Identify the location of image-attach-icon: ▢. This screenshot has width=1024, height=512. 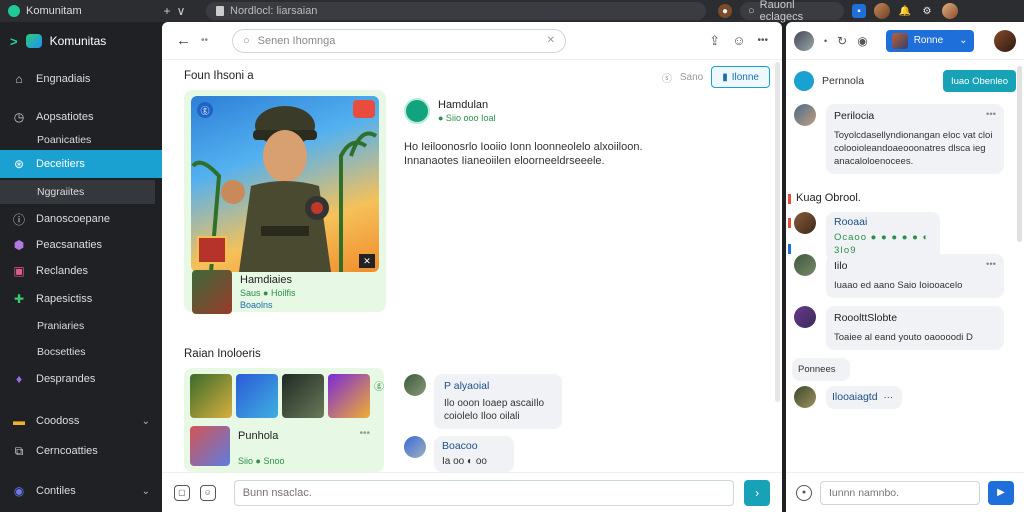
(182, 492).